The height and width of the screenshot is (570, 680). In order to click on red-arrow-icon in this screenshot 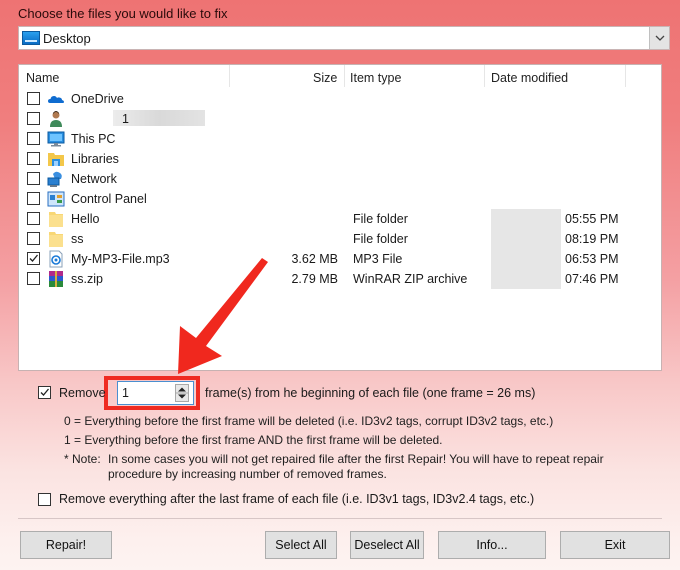, I will do `click(223, 316)`.